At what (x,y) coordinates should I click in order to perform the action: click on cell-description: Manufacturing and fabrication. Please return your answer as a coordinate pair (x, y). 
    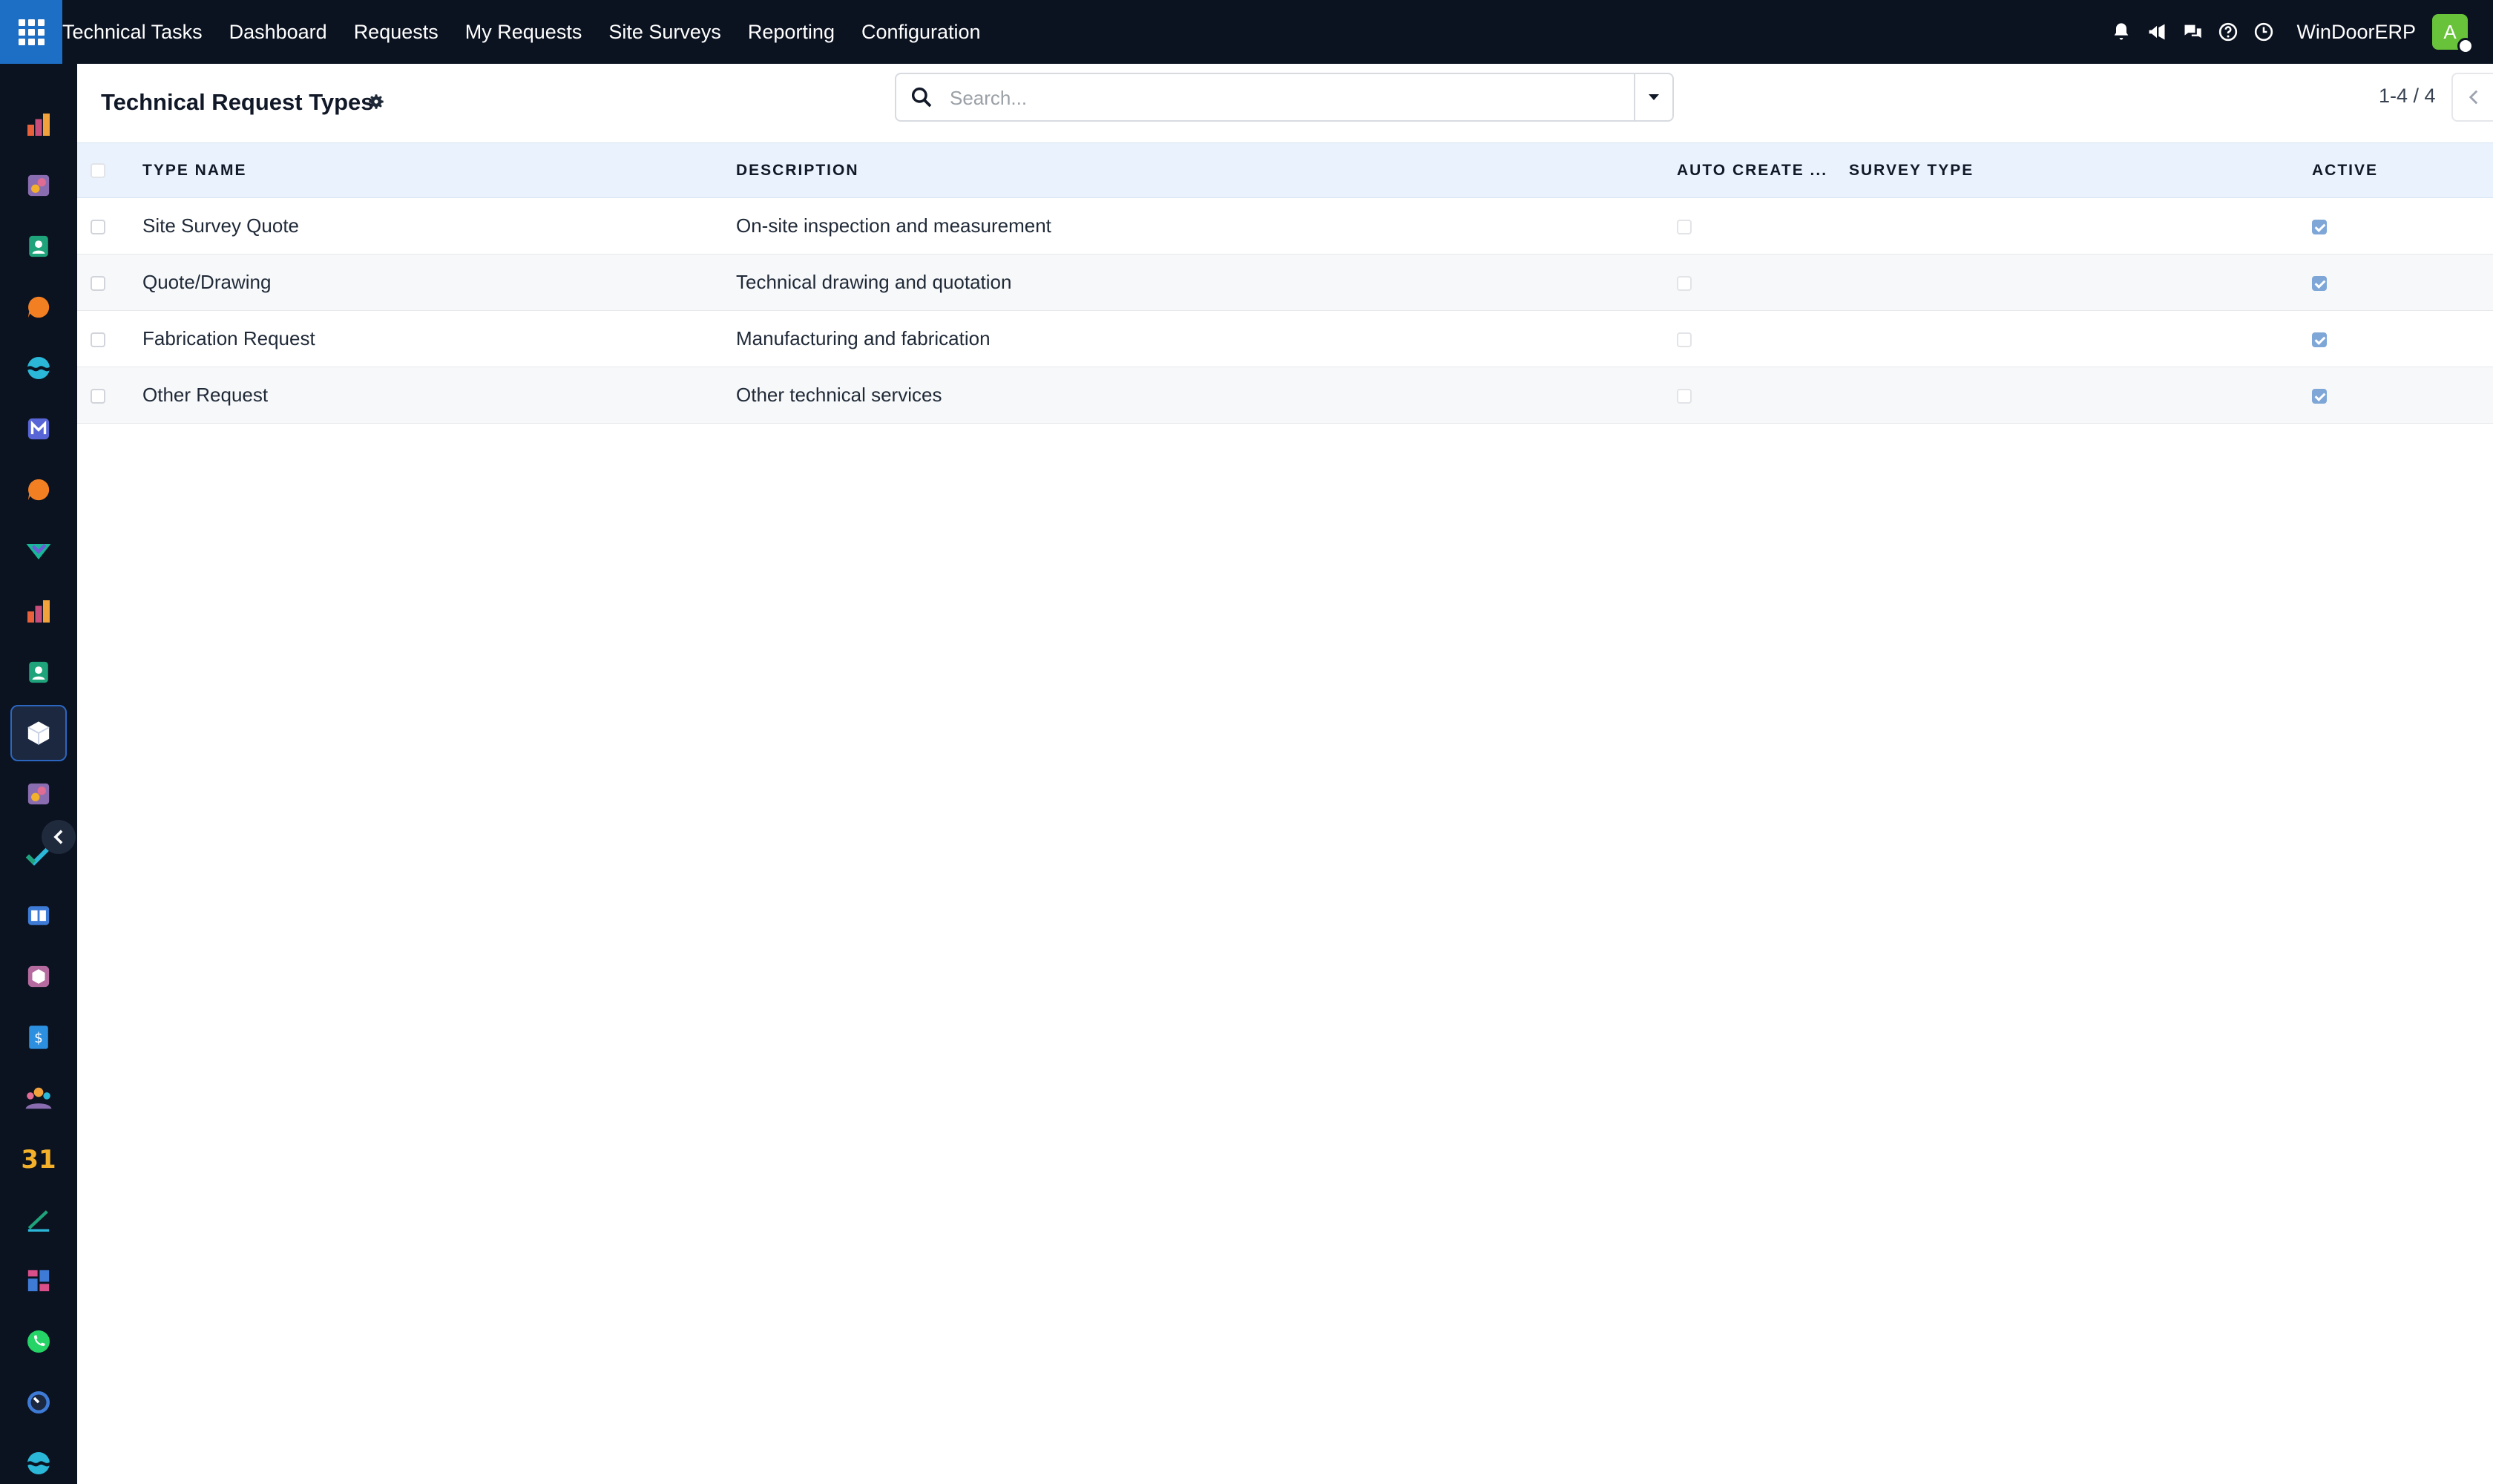
    Looking at the image, I should click on (1206, 339).